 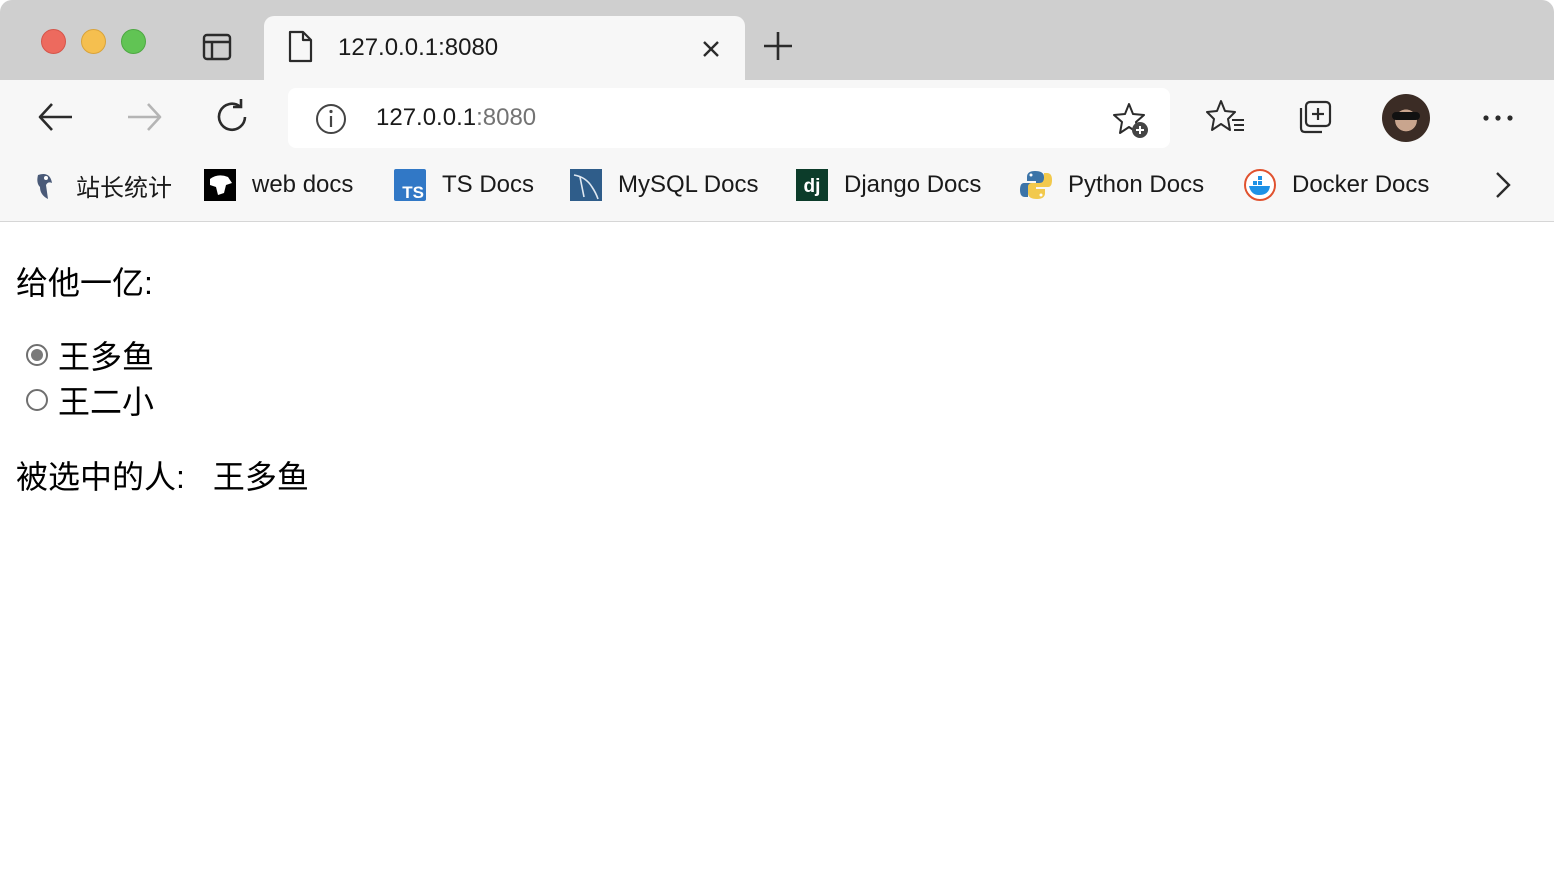 I want to click on radio-label: 王二小, so click(x=106, y=400).